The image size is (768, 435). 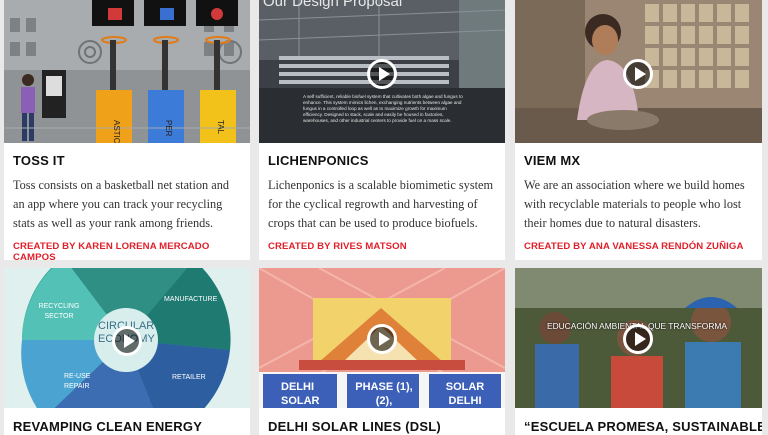 What do you see at coordinates (318, 160) in the screenshot?
I see `card-title: LICHENPONICS` at bounding box center [318, 160].